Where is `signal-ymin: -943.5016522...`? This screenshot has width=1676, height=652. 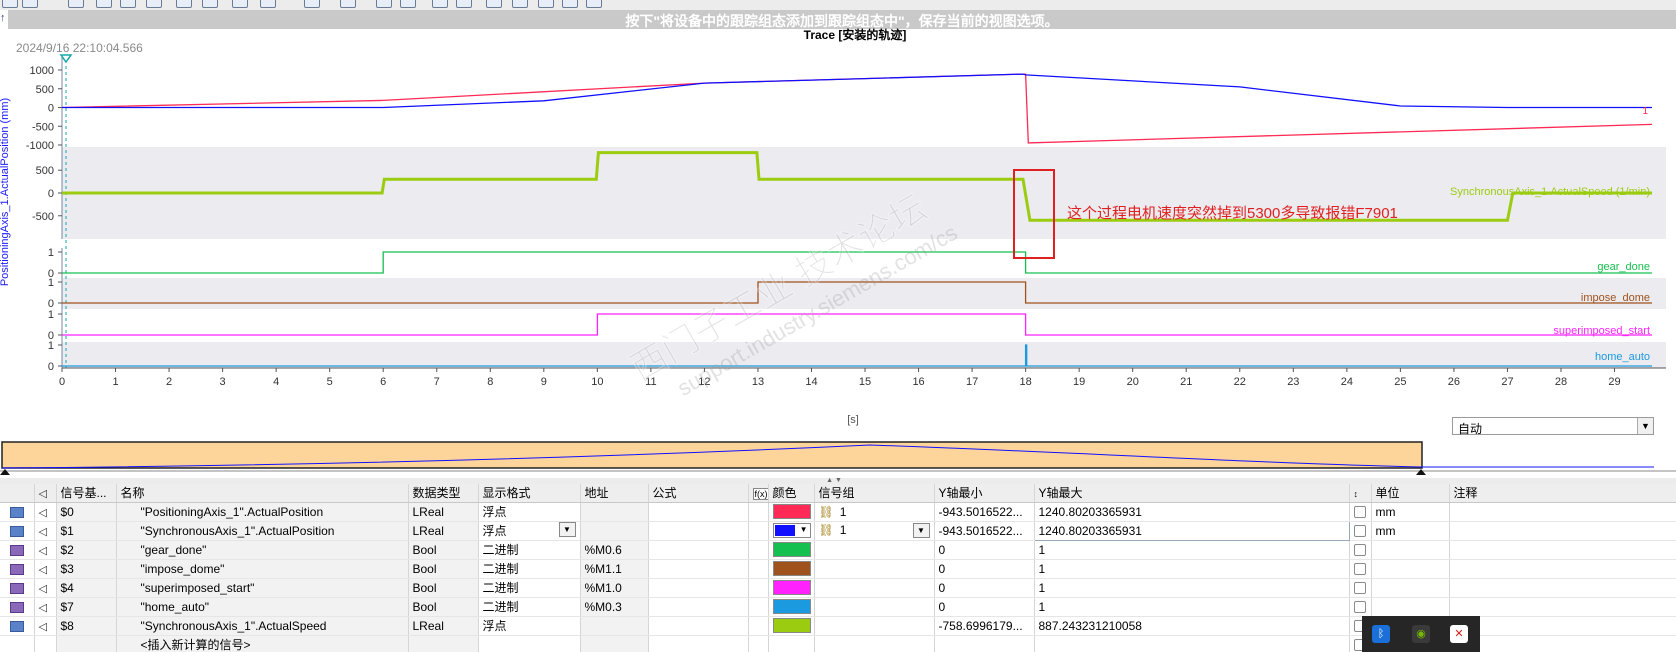
signal-ymin: -943.5016522... is located at coordinates (984, 531).